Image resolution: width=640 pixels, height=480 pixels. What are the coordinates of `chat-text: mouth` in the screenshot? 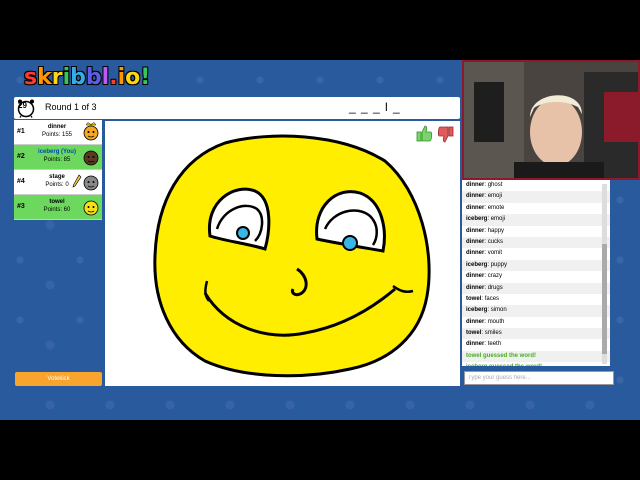 It's located at (496, 321).